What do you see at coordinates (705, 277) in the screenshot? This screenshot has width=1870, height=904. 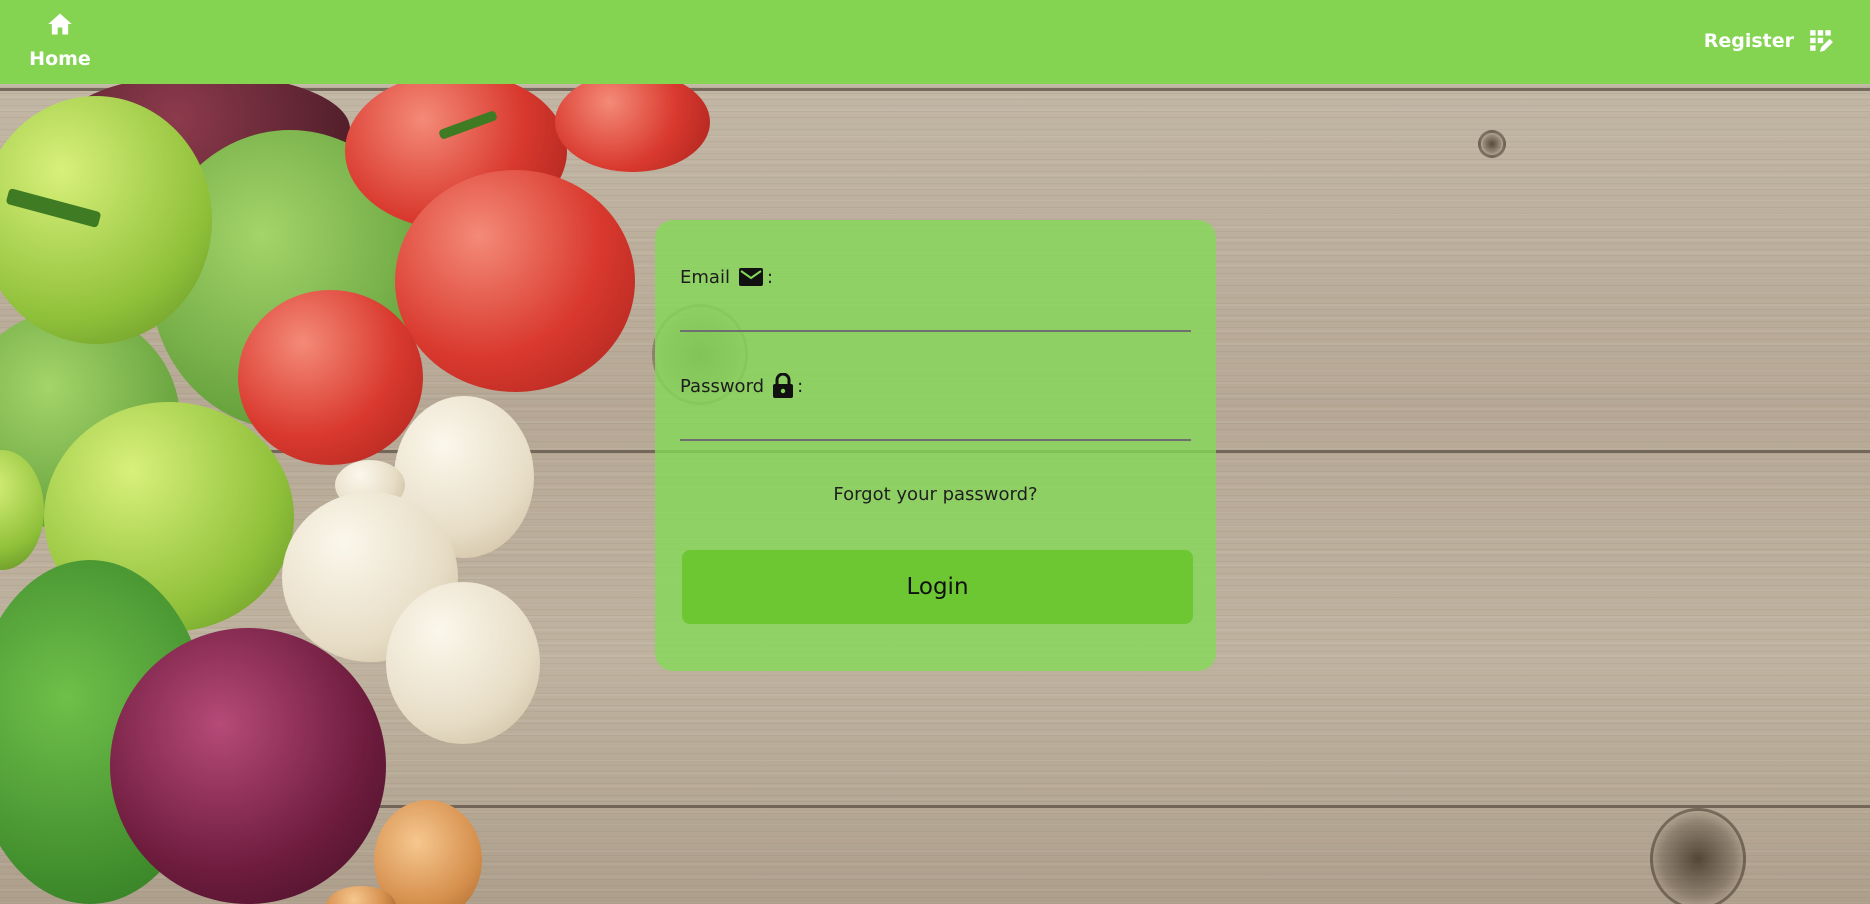 I see `email-label: Email` at bounding box center [705, 277].